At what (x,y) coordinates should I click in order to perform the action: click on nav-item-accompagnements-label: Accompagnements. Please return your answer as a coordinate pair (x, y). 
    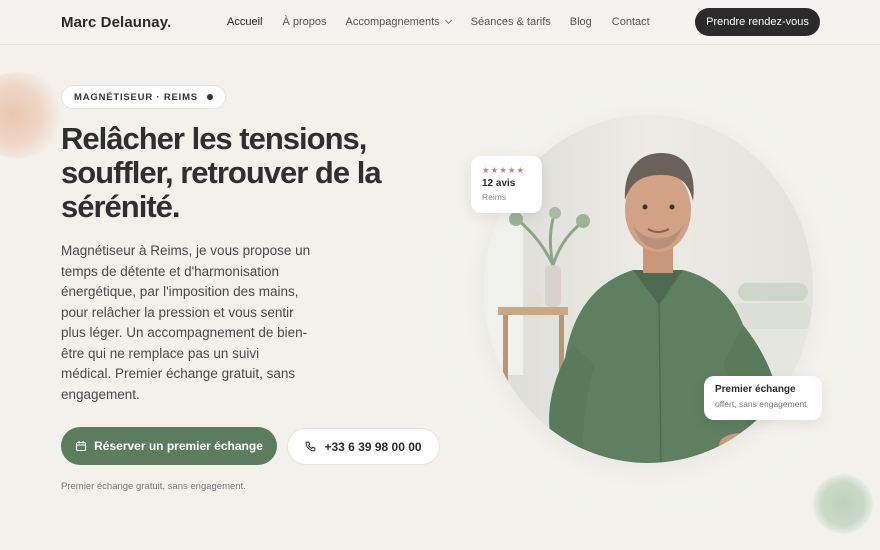
    Looking at the image, I should click on (392, 22).